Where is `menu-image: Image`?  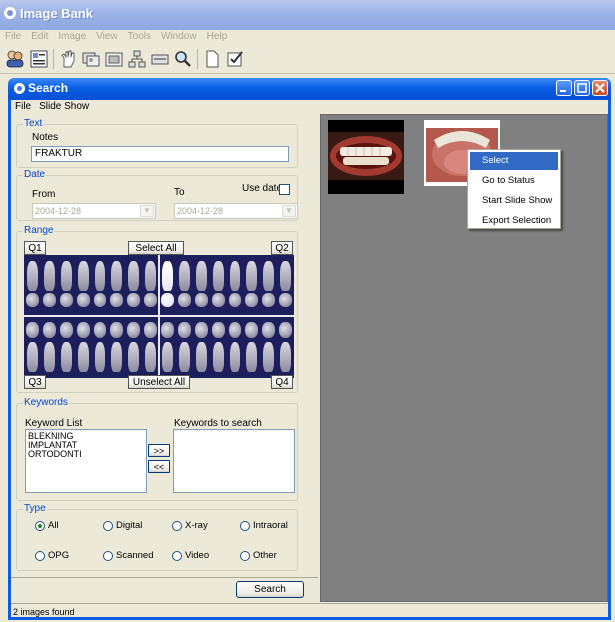
menu-image: Image is located at coordinates (72, 37).